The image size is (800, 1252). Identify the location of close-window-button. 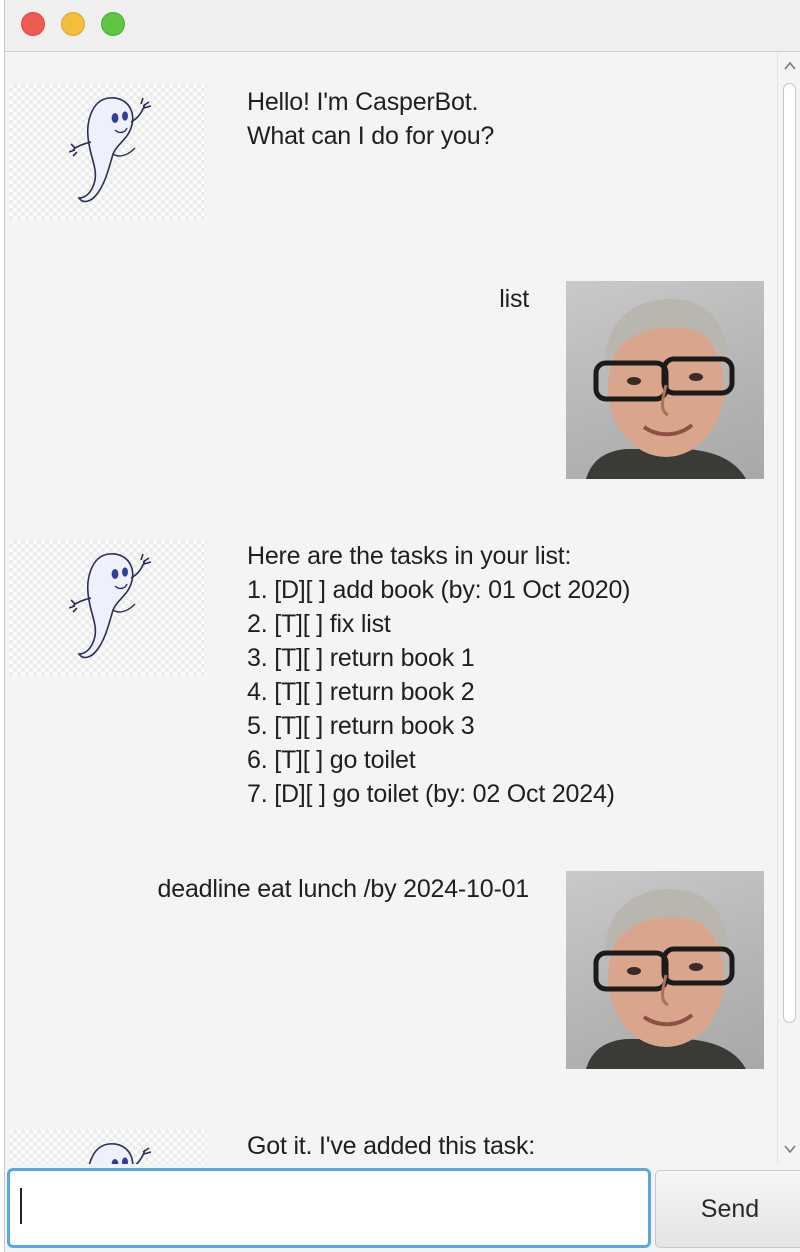
(33, 24).